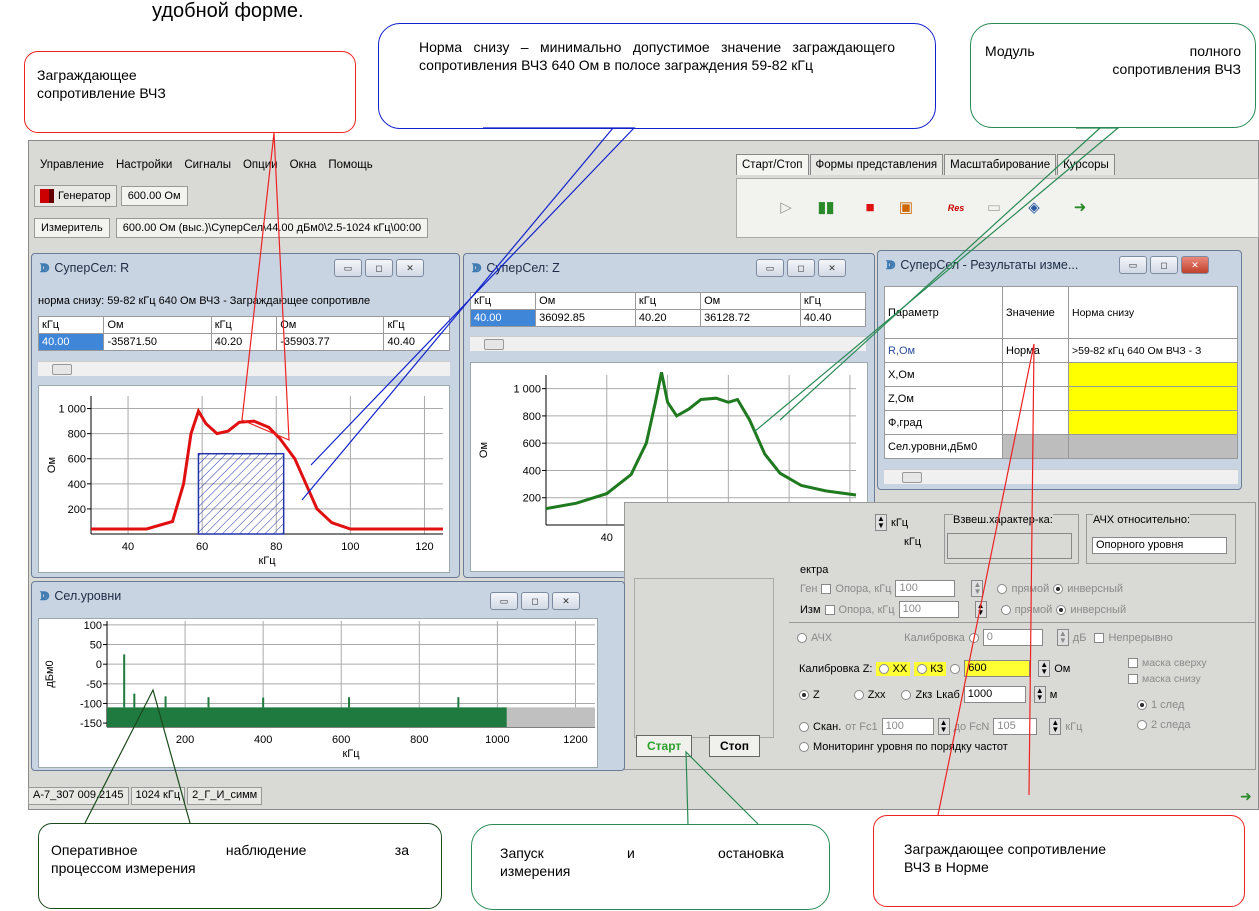 The height and width of the screenshot is (911, 1259). What do you see at coordinates (144, 165) in the screenshot?
I see `menu-settings: Настройки` at bounding box center [144, 165].